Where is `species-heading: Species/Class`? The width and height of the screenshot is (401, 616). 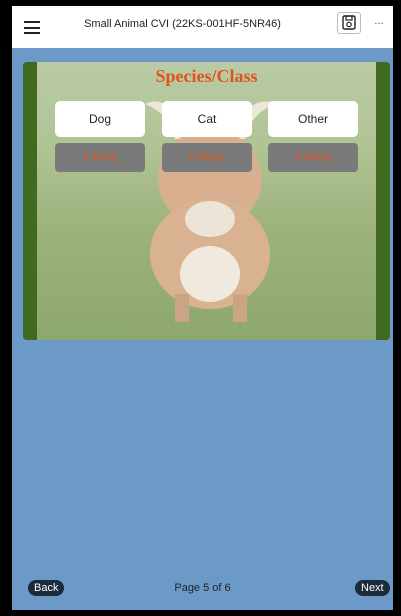 species-heading: Species/Class is located at coordinates (206, 76).